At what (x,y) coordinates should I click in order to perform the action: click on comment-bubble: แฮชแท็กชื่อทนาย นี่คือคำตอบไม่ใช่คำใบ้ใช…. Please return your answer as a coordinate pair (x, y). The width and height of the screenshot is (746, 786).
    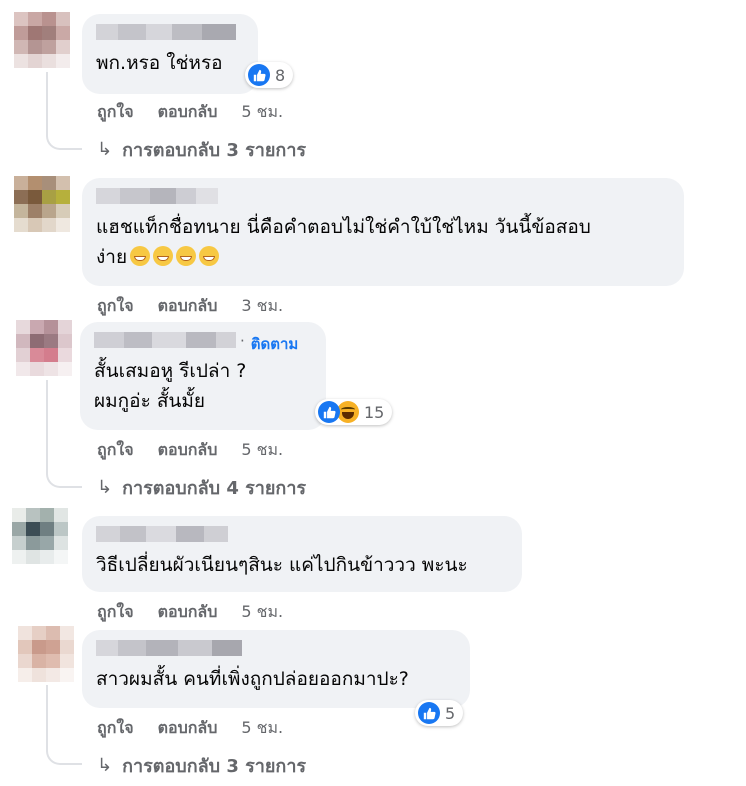
    Looking at the image, I should click on (383, 232).